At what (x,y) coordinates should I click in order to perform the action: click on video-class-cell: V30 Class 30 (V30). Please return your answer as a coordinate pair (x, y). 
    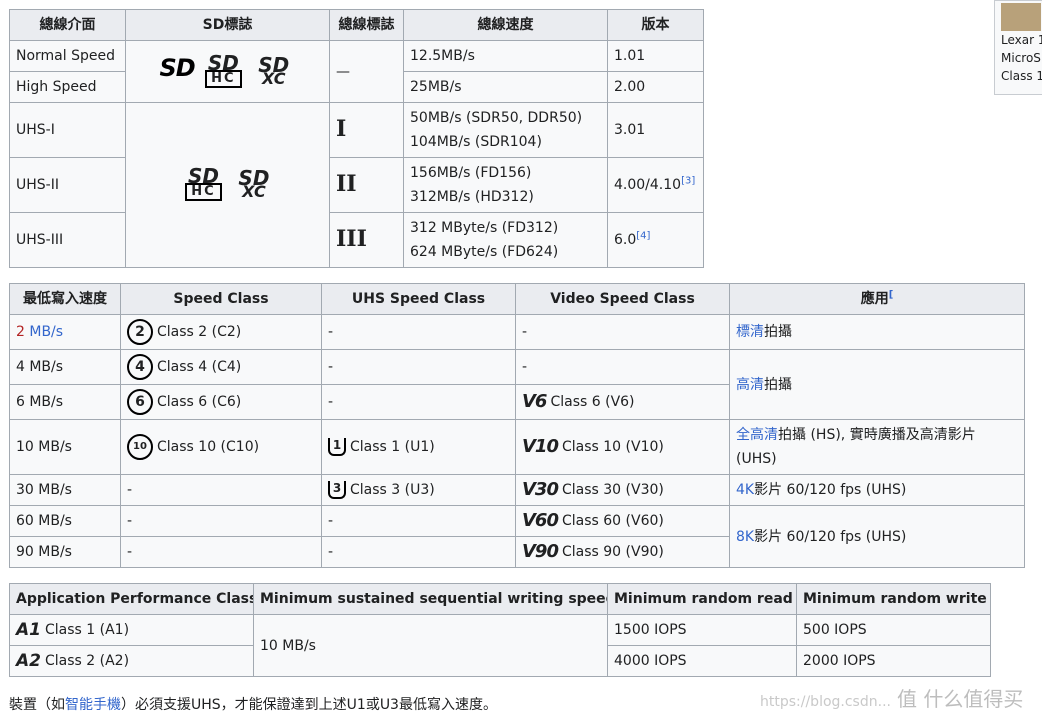
    Looking at the image, I should click on (622, 490).